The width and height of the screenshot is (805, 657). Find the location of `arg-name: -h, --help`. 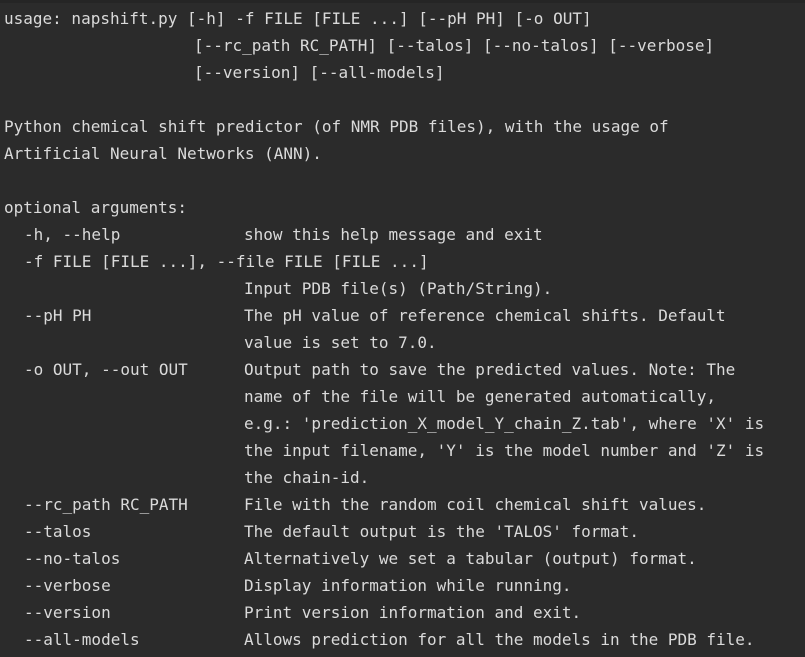

arg-name: -h, --help is located at coordinates (72, 234).